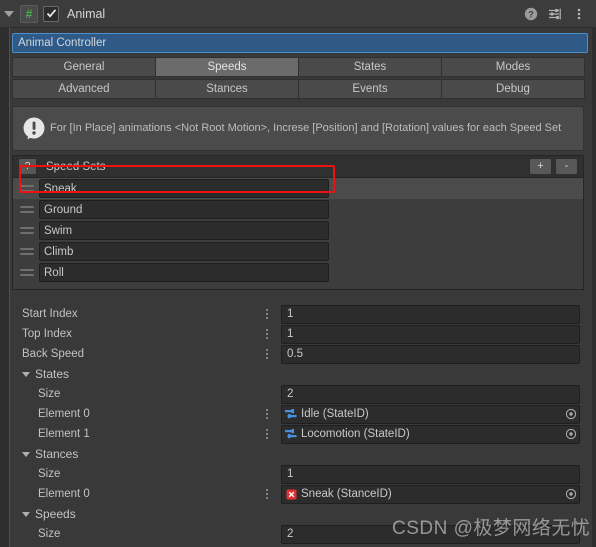 The width and height of the screenshot is (596, 547). I want to click on speed-sets-remove-button: -, so click(566, 166).